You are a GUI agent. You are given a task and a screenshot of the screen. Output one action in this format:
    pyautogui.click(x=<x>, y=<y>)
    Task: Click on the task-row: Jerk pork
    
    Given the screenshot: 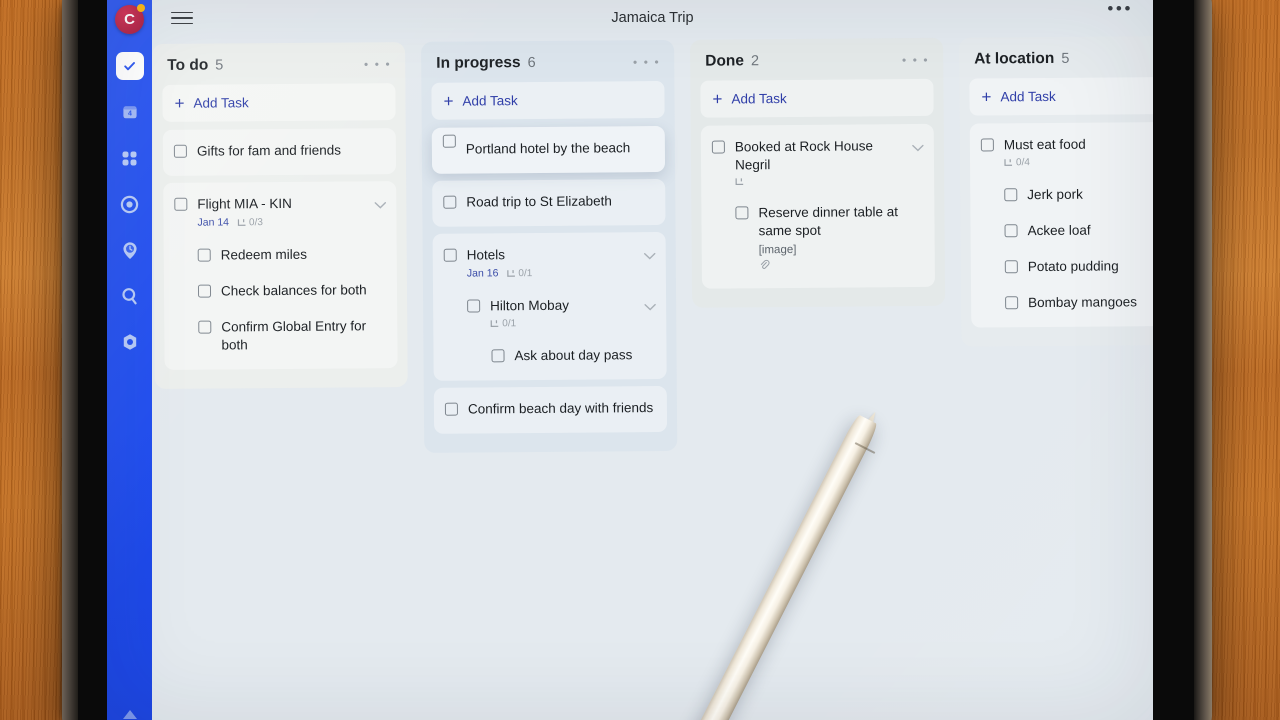 What is the action you would take?
    pyautogui.click(x=1061, y=195)
    